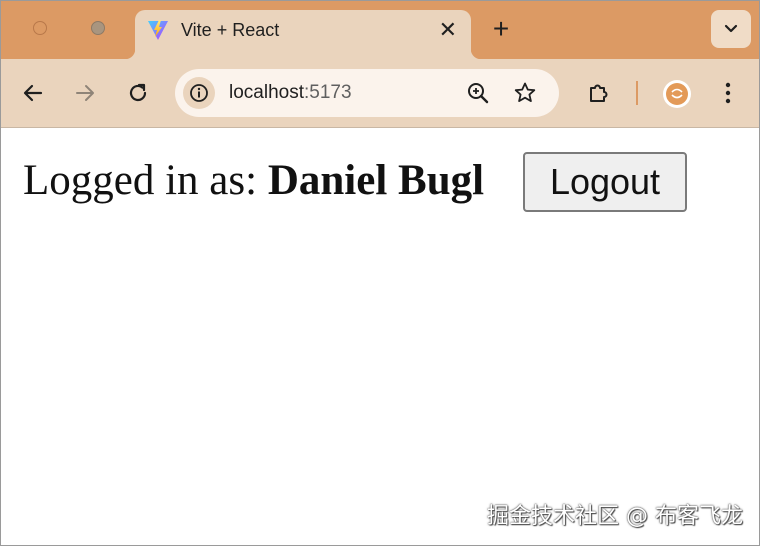 This screenshot has width=760, height=546. What do you see at coordinates (40, 28) in the screenshot?
I see `window-close-light` at bounding box center [40, 28].